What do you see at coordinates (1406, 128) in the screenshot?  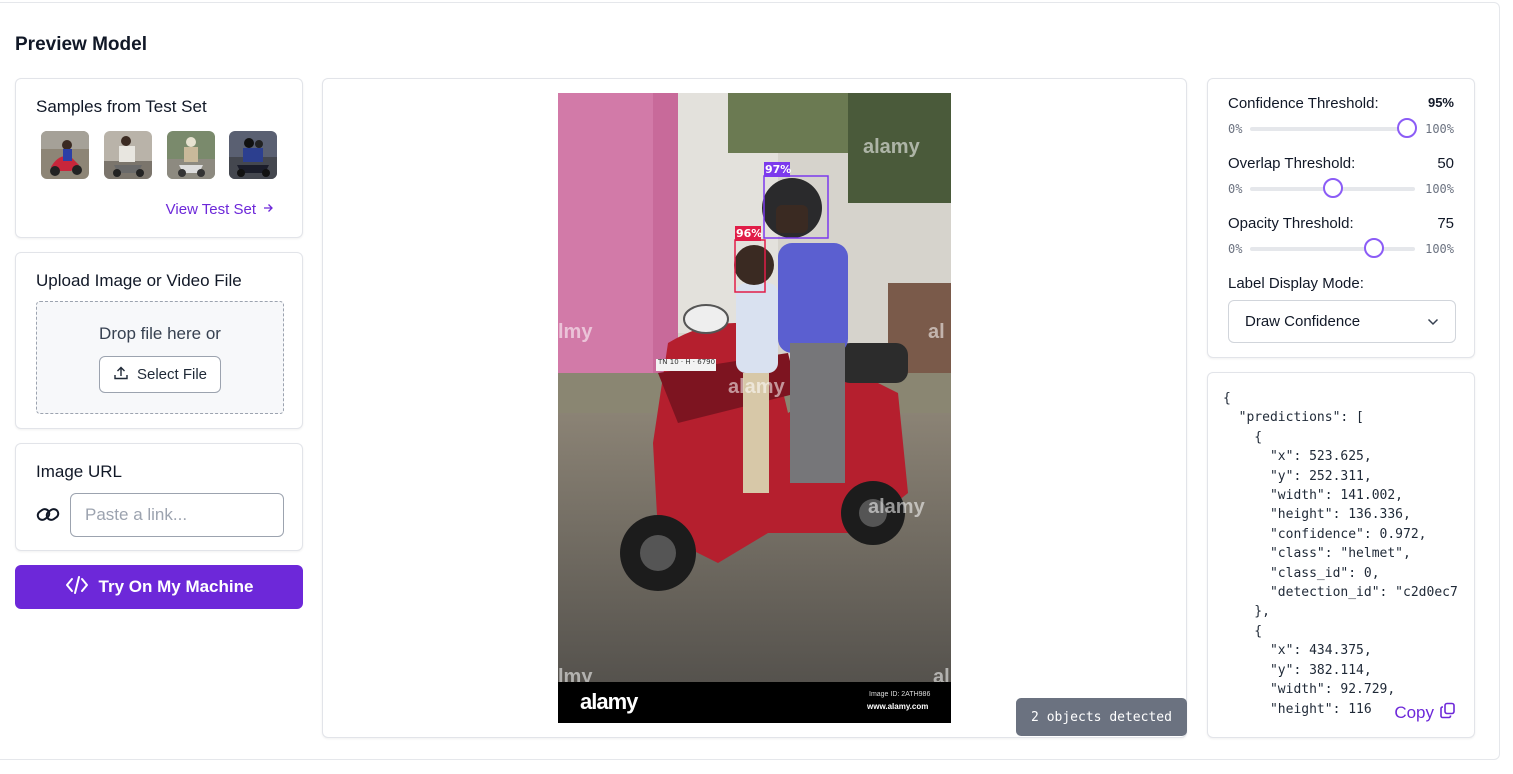 I see `confidence-slider-handle` at bounding box center [1406, 128].